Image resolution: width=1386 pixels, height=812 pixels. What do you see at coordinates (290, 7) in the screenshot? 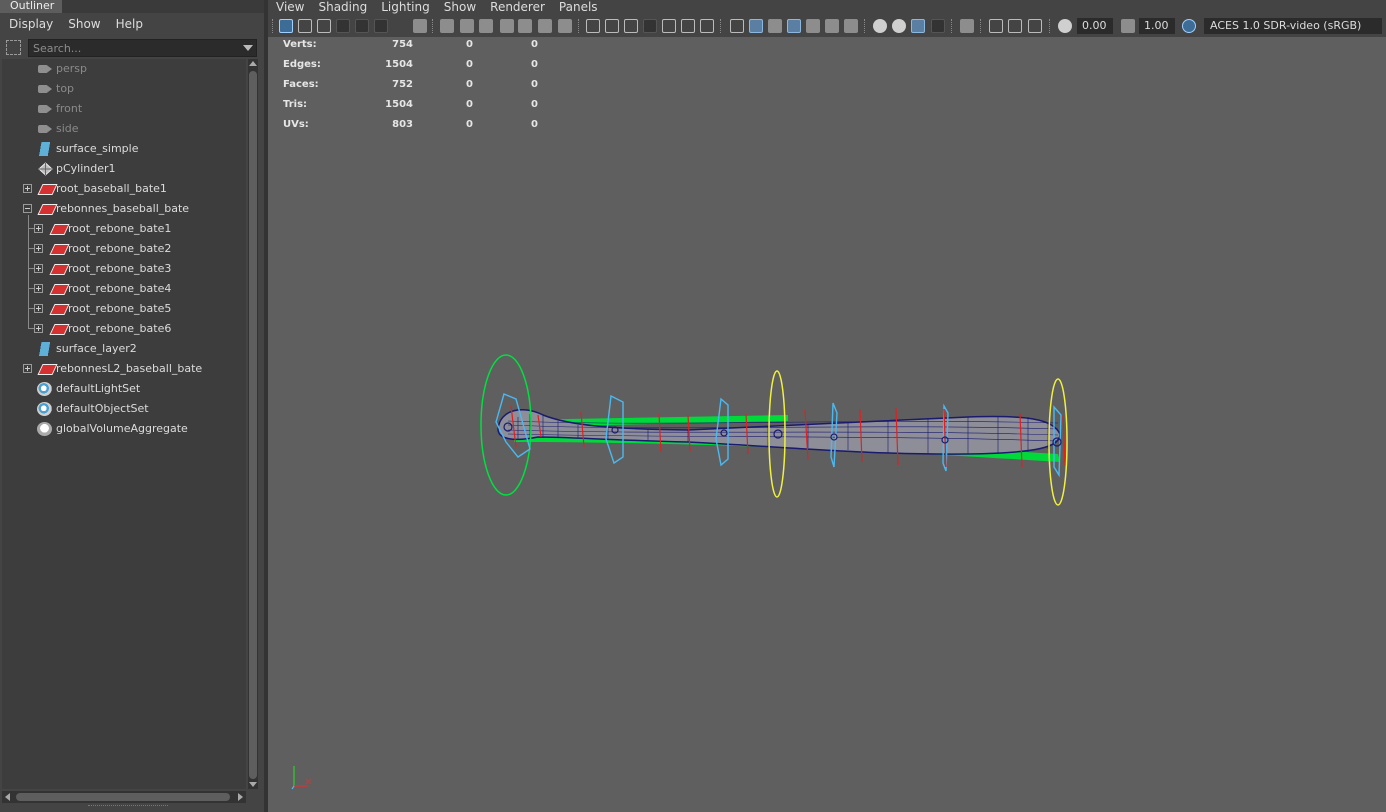
I see `menu-view: View` at bounding box center [290, 7].